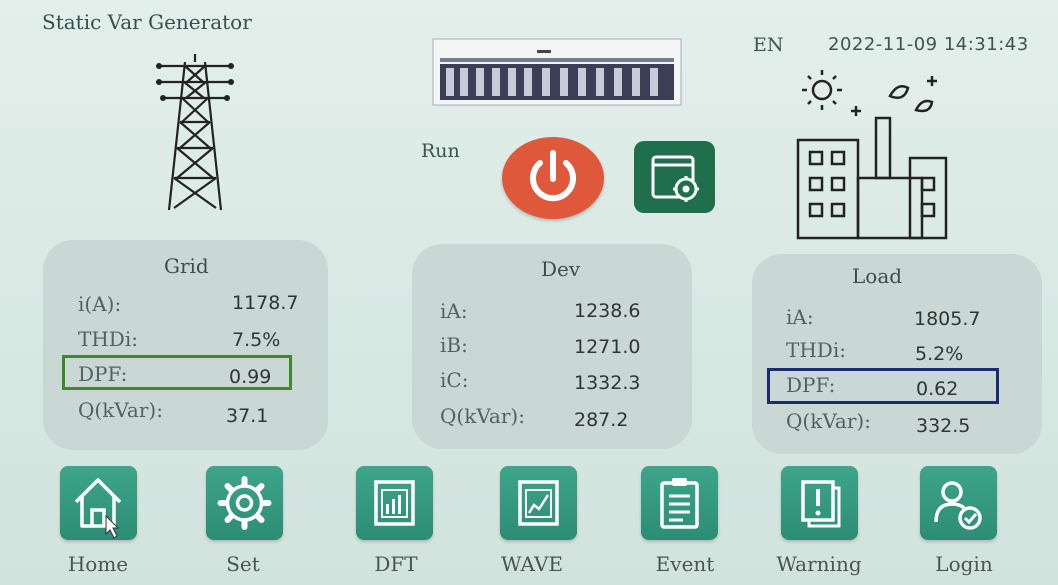 The image size is (1058, 585). Describe the element at coordinates (396, 564) in the screenshot. I see `nav-dft-label: DFT` at that location.